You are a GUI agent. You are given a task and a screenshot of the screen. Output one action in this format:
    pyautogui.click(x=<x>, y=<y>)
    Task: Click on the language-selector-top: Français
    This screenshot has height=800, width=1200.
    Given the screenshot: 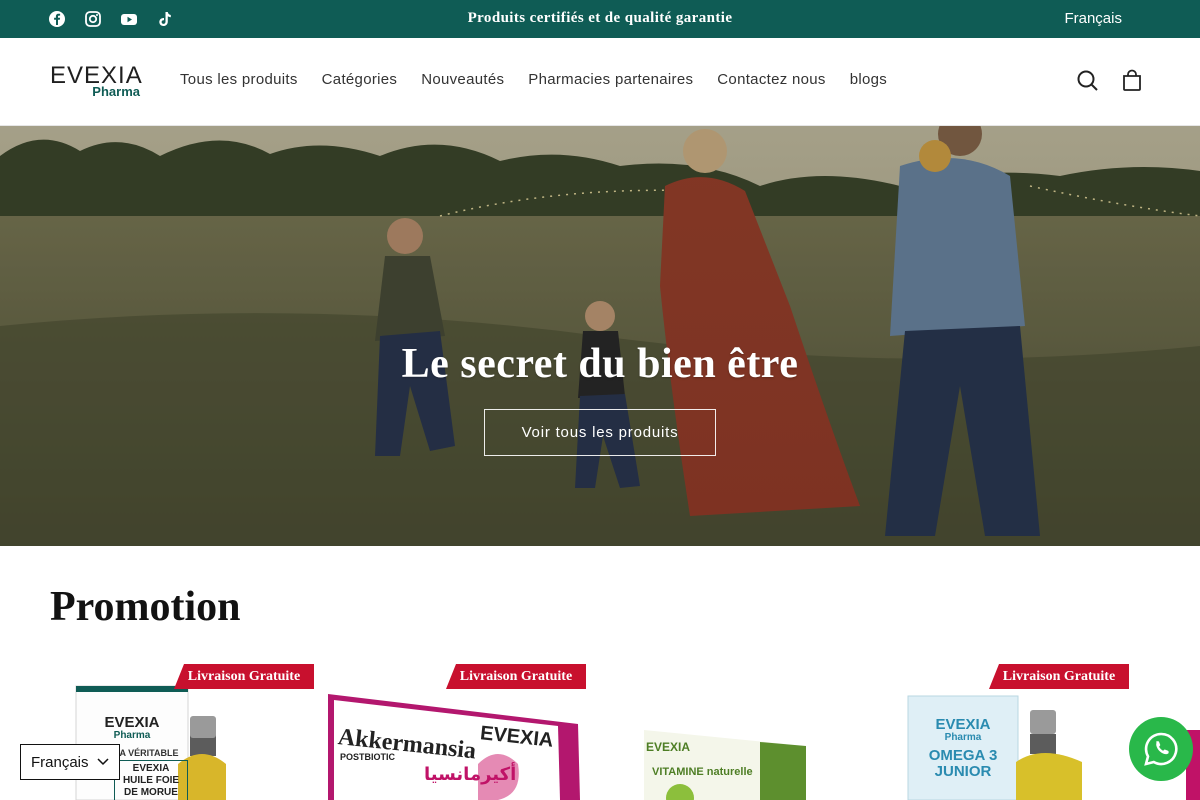 What is the action you would take?
    pyautogui.click(x=1093, y=18)
    